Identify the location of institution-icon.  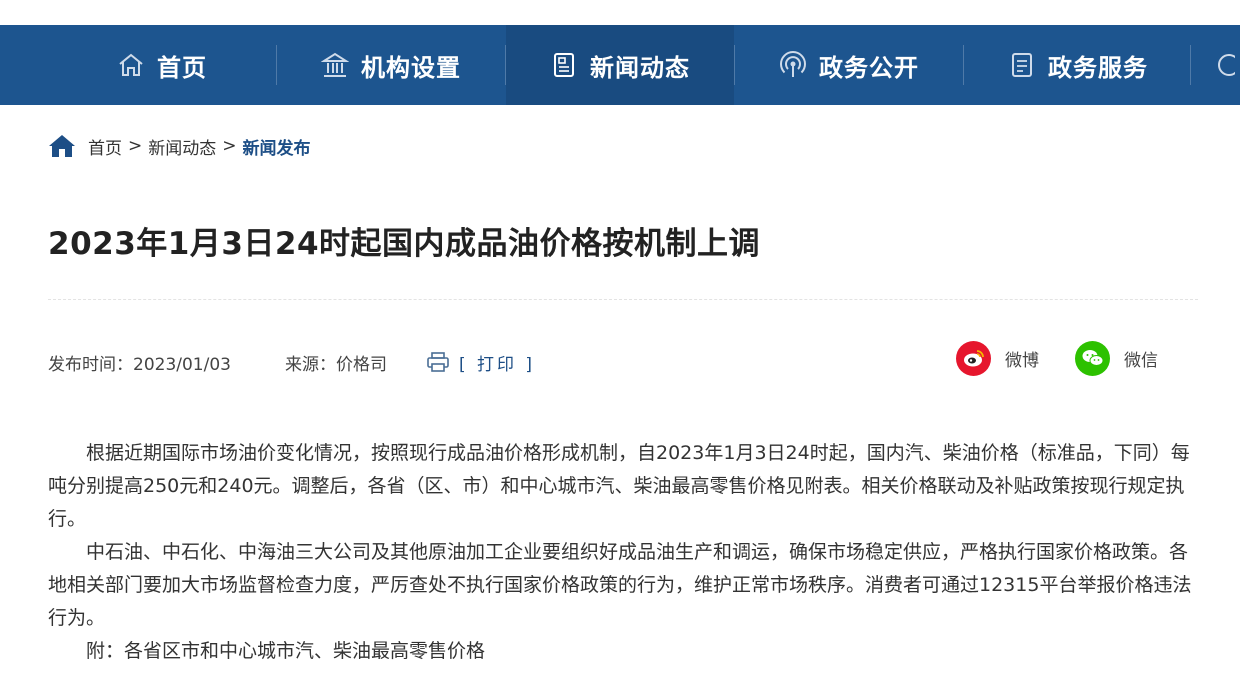
(335, 64).